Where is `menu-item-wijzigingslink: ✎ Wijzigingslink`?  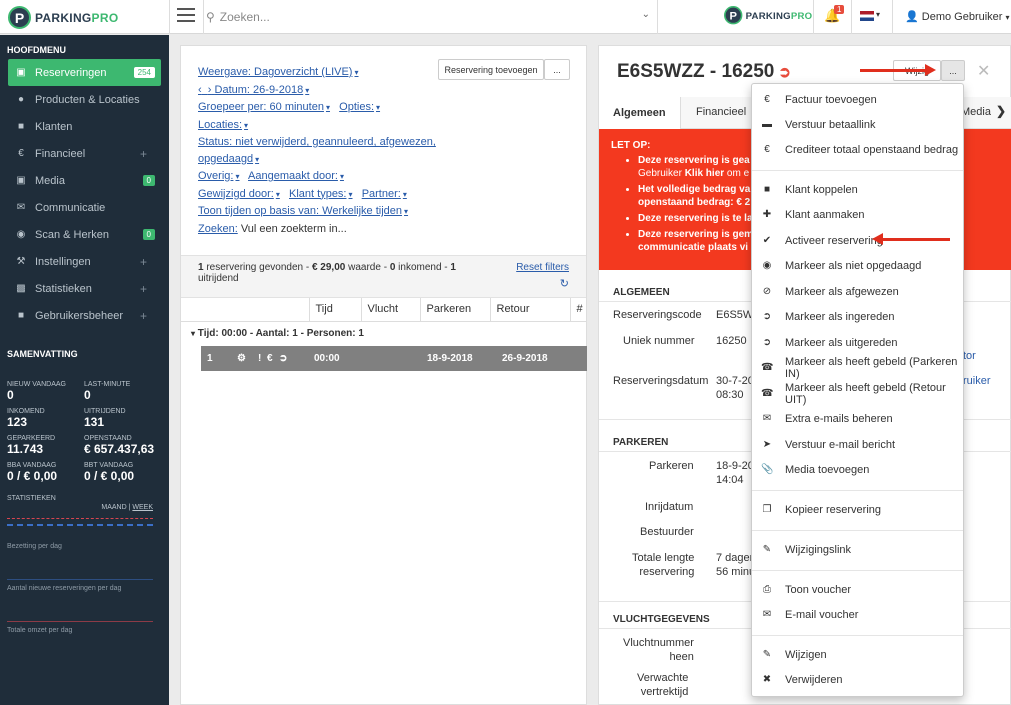
menu-item-wijzigingslink: ✎ Wijzigingslink is located at coordinates (857, 549).